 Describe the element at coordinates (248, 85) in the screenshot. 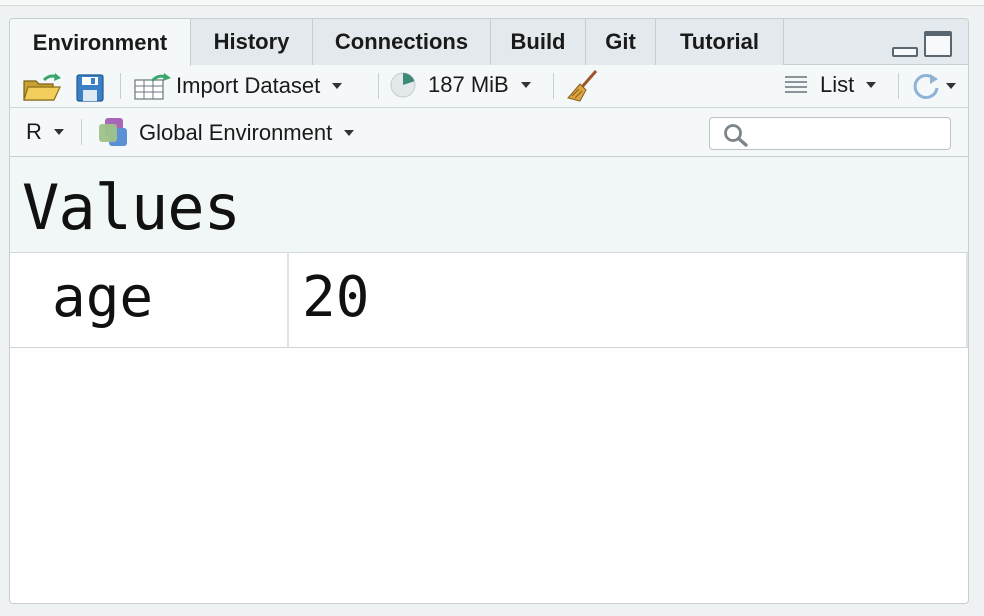

I see `import-dataset-label: Import Dataset` at that location.